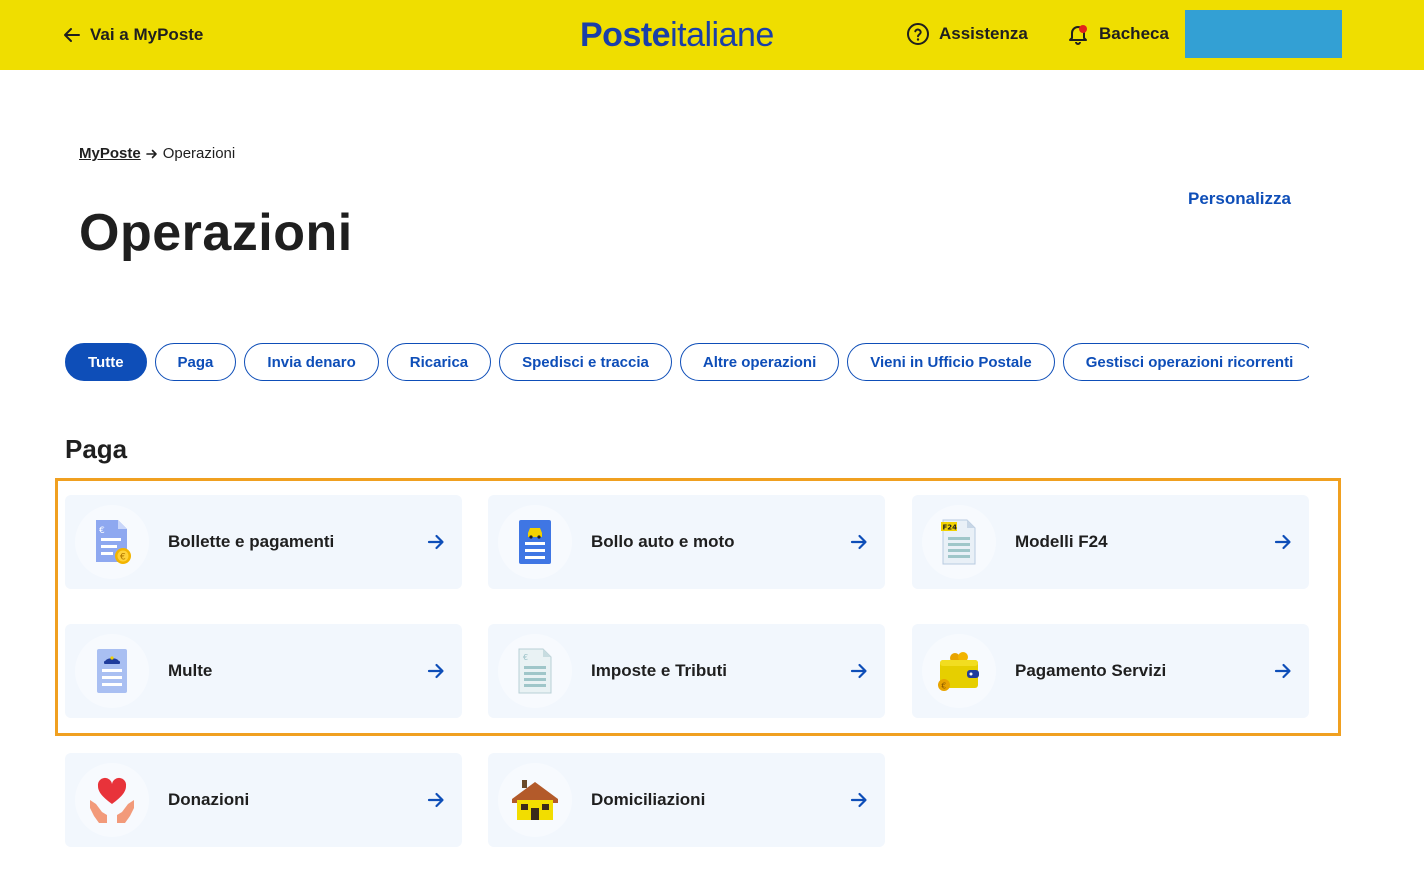 The height and width of the screenshot is (885, 1424). Describe the element at coordinates (918, 34) in the screenshot. I see `help-circle-icon` at that location.